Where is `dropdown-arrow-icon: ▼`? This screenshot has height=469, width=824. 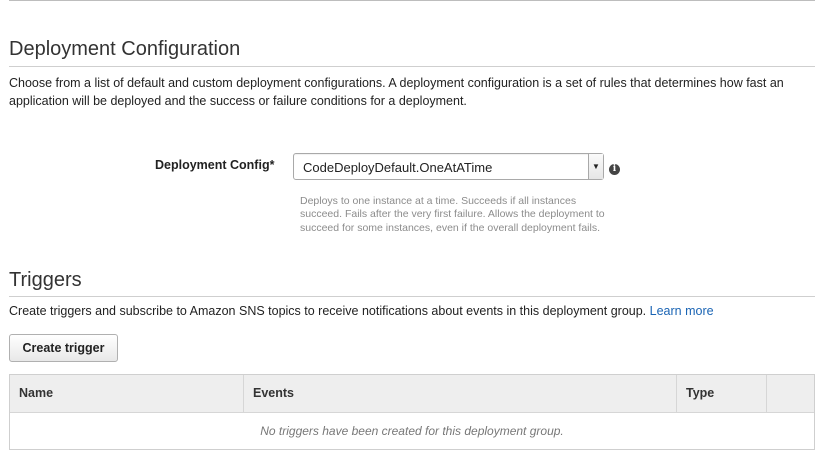
dropdown-arrow-icon: ▼ is located at coordinates (595, 166).